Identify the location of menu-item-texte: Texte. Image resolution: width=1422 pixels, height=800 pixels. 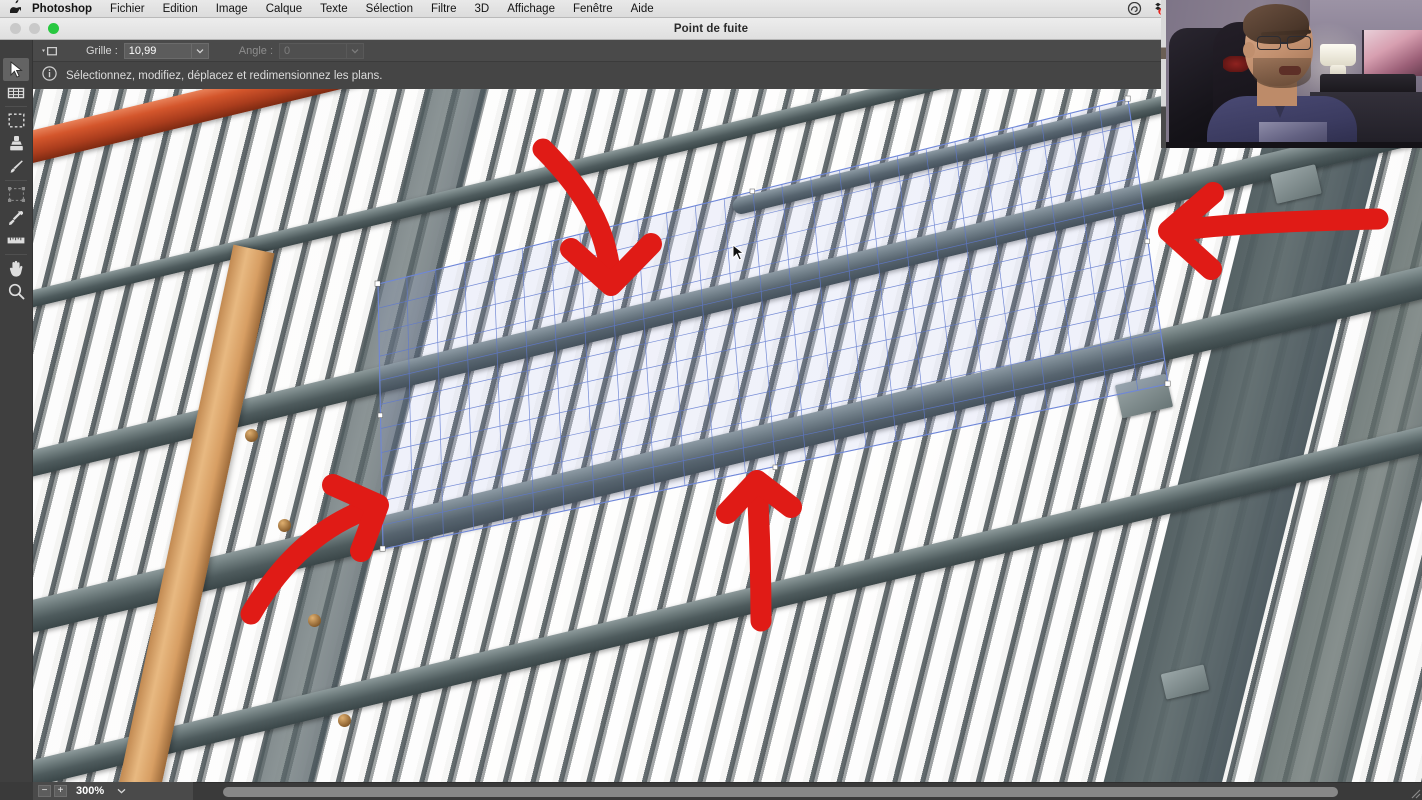
(334, 9).